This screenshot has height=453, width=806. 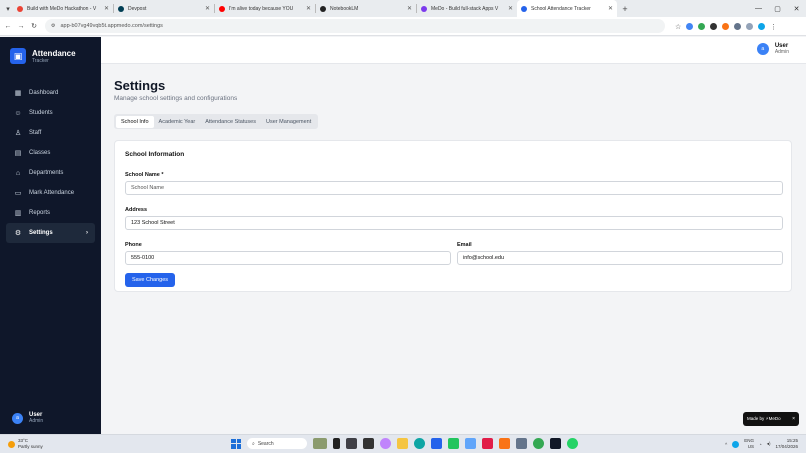 I want to click on new-tab-icon: +, so click(x=625, y=9).